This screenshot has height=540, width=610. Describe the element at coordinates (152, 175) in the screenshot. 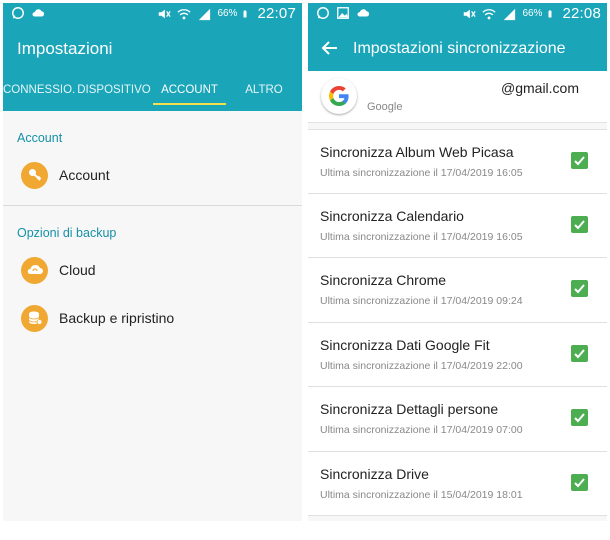

I see `menu-item-account: Account` at that location.